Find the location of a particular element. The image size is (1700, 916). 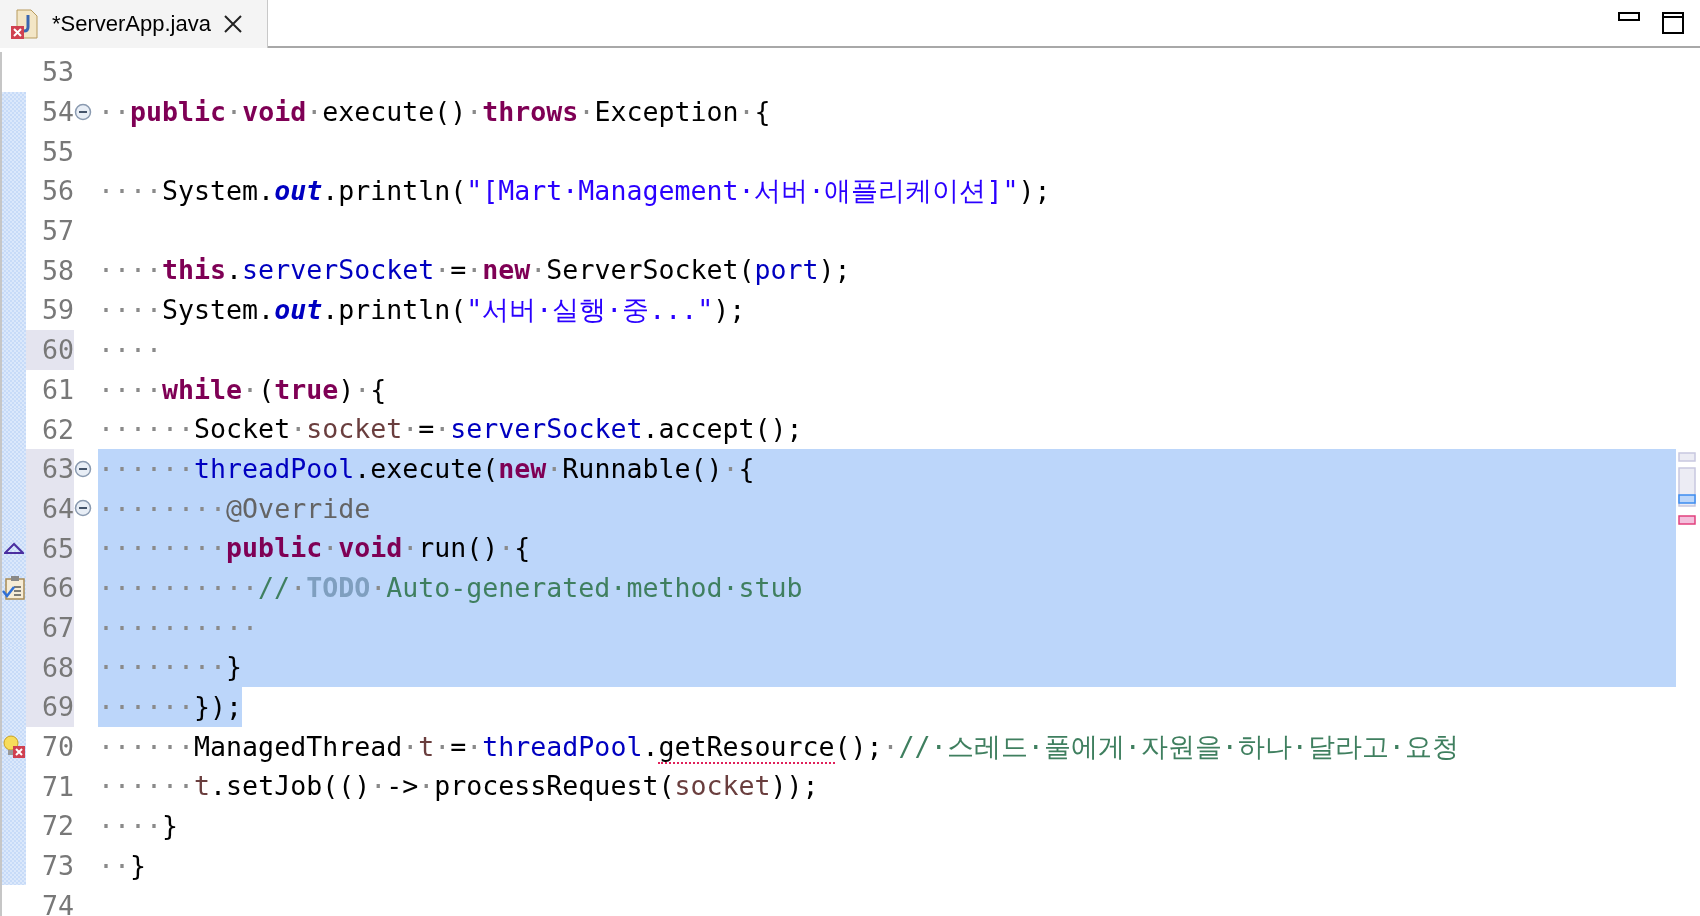

code-line: ····System.out.println("서버·실행·중..."); is located at coordinates (422, 310).